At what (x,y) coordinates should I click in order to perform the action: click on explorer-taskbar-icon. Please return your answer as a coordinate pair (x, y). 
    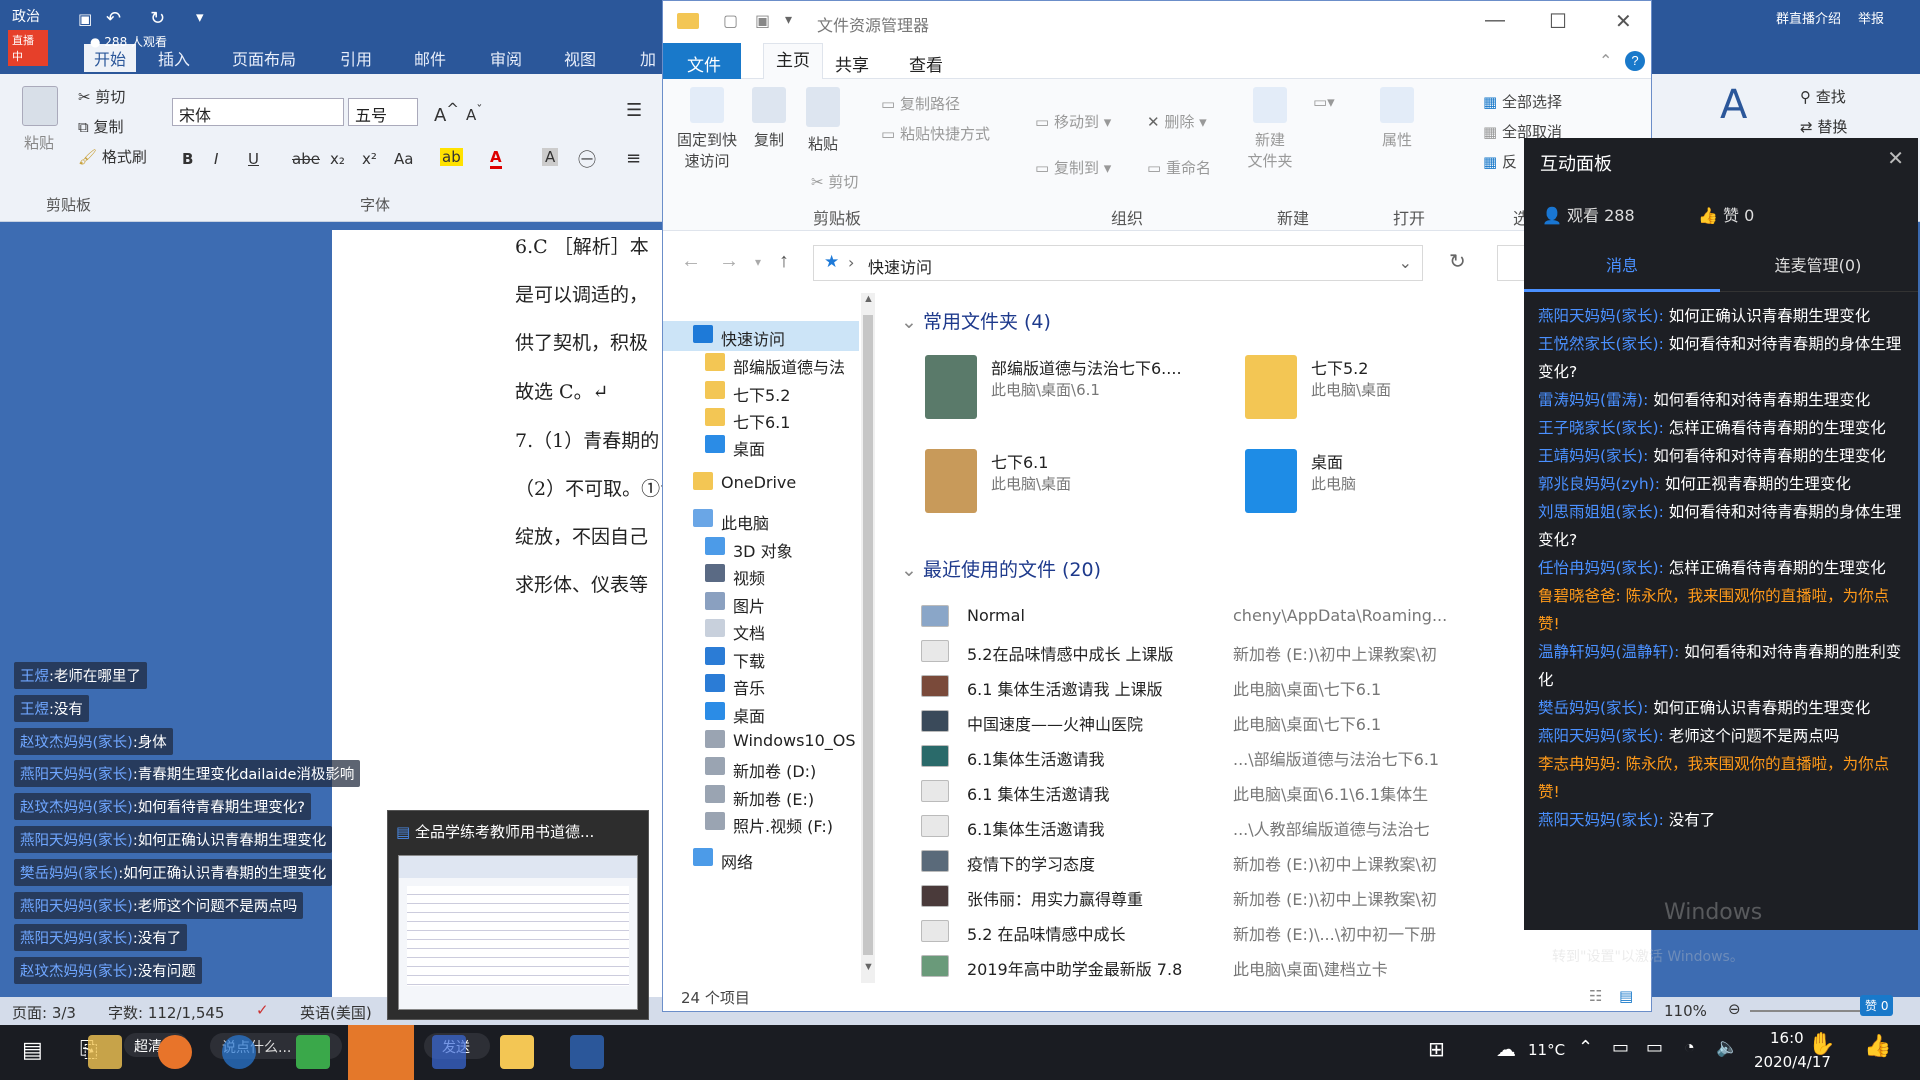
    Looking at the image, I should click on (517, 1052).